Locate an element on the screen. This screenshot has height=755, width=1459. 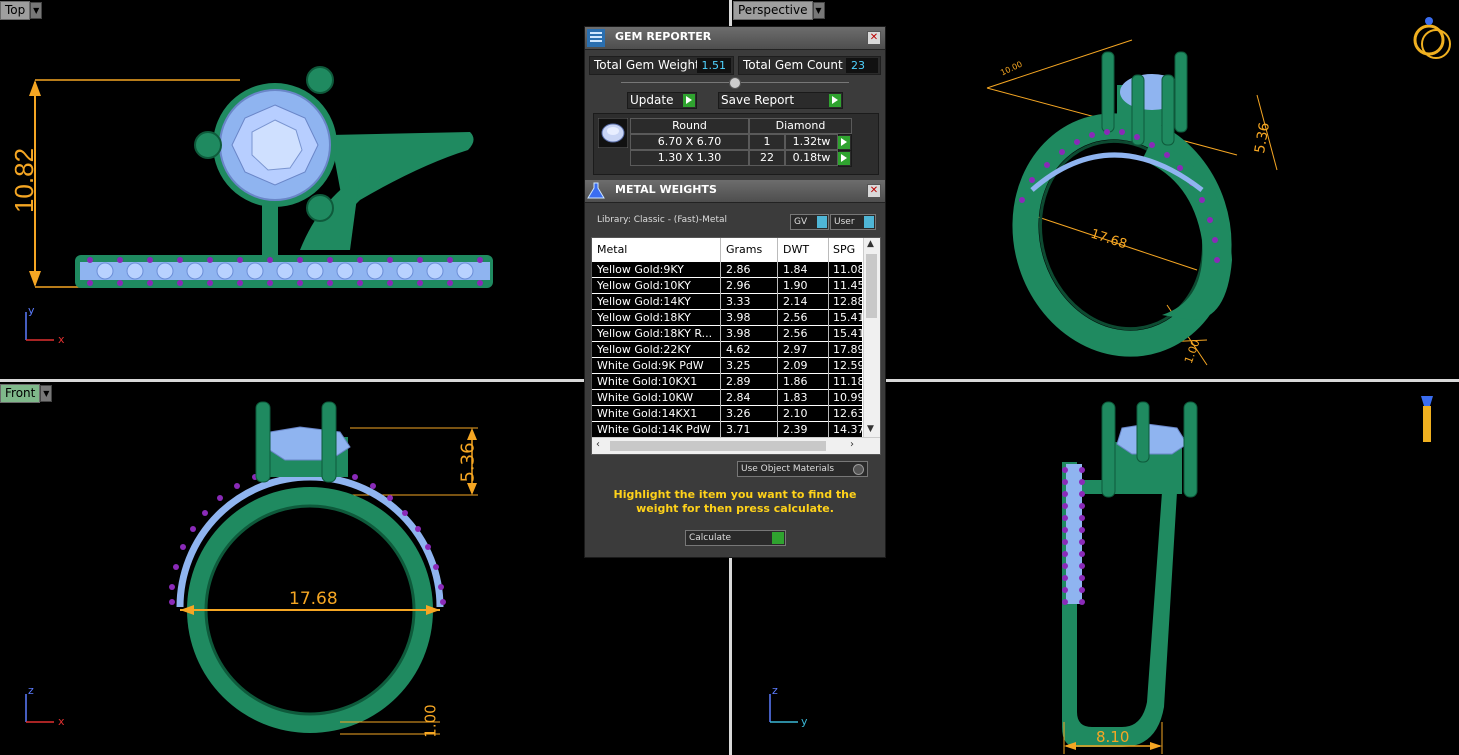
gem-size: 1.30 X 1.30 is located at coordinates (689, 158).